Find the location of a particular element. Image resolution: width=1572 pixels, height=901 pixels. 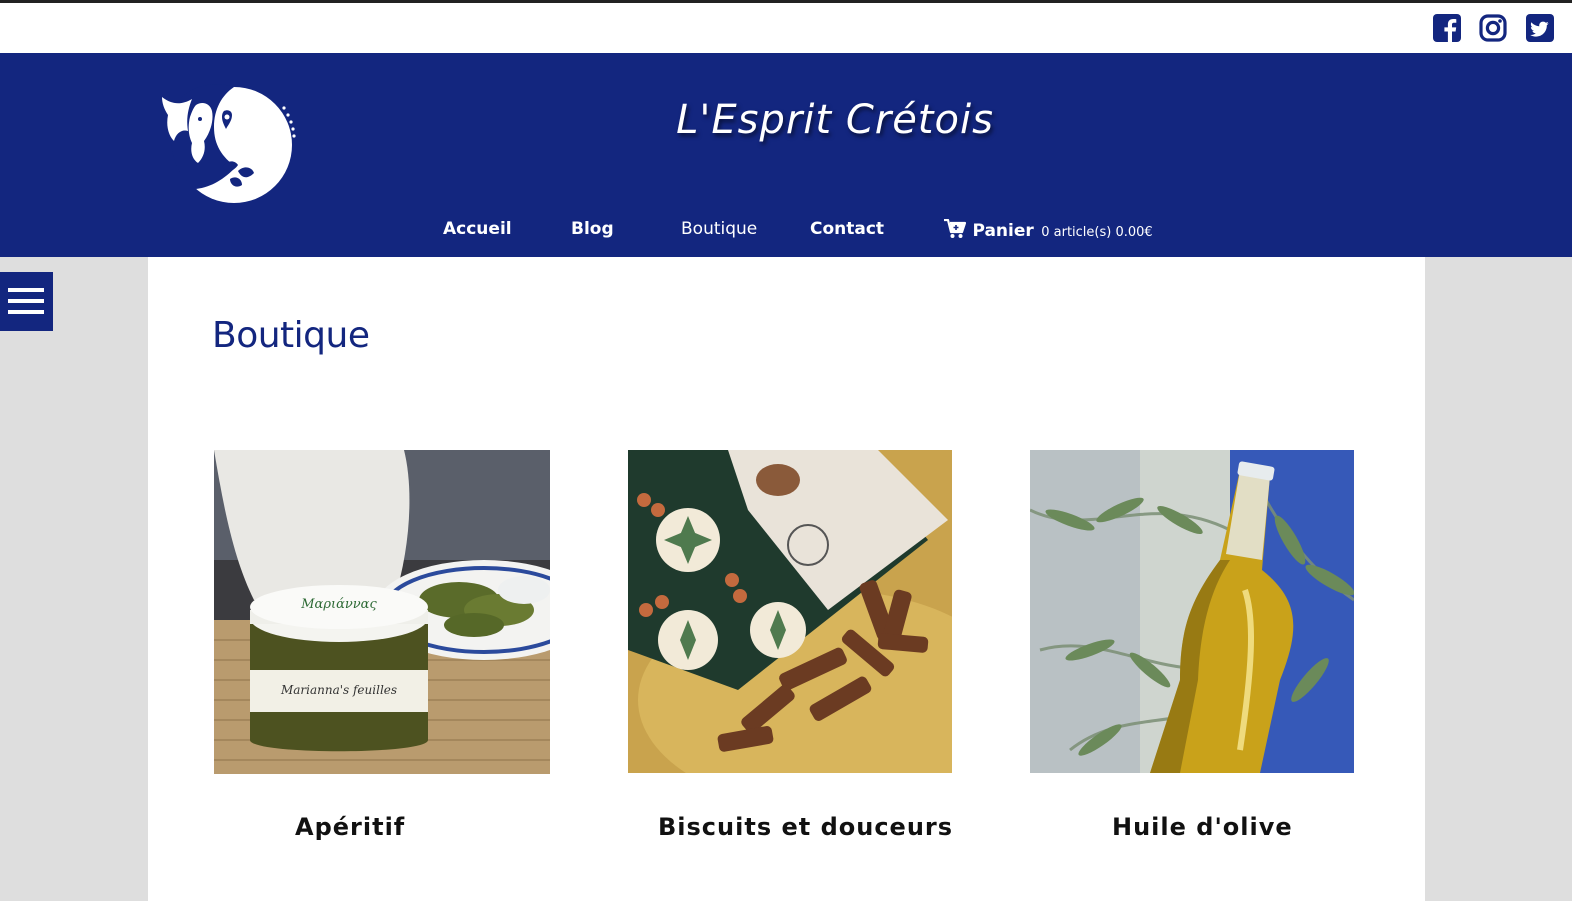

product-image-aperitif: Μαριάννας Marianna's feuilles is located at coordinates (382, 612).